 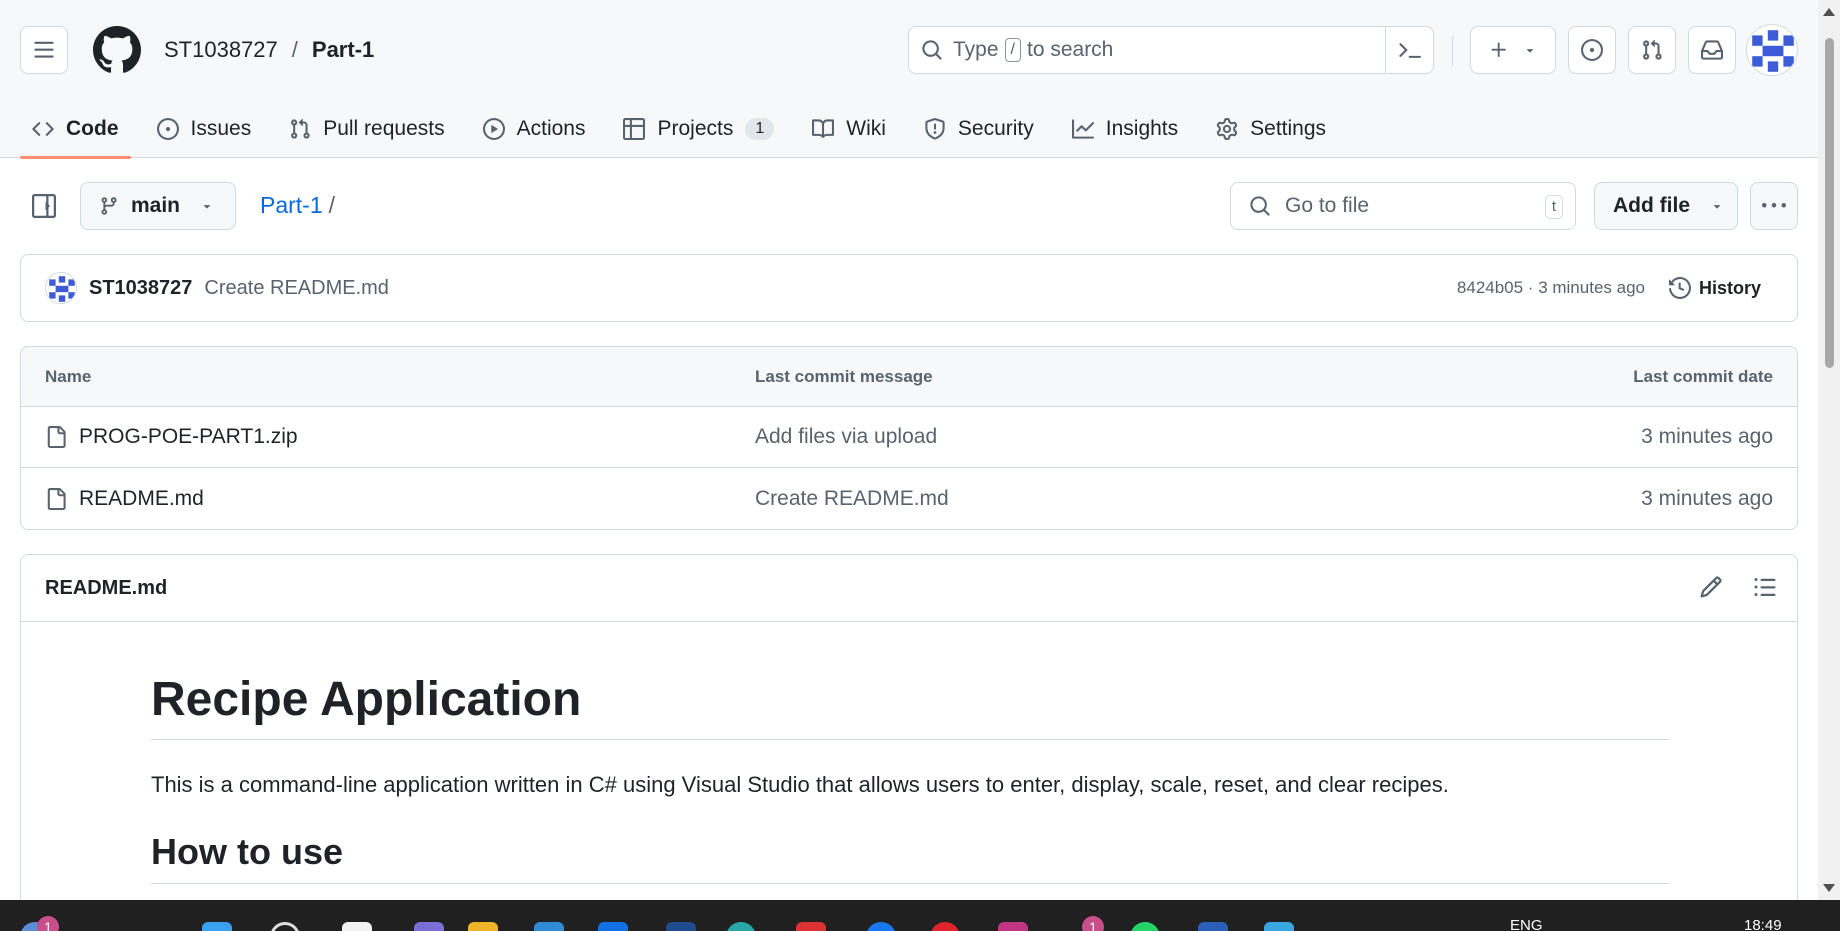 I want to click on pull-requests-button, so click(x=1652, y=50).